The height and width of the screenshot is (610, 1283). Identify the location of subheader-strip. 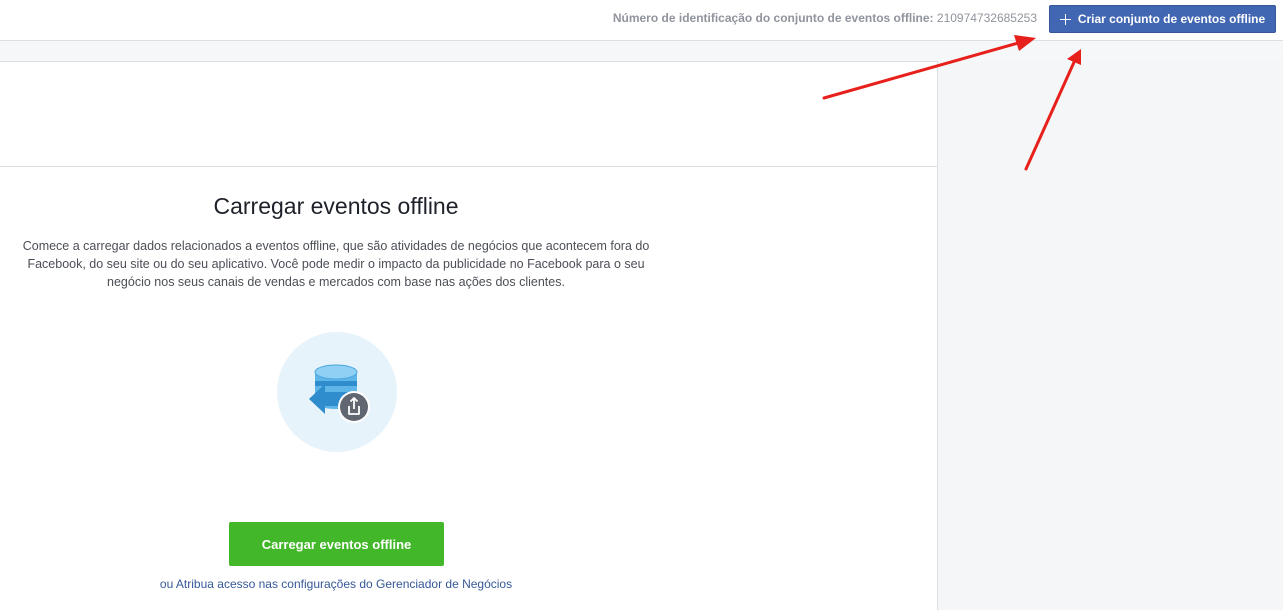
(641, 51).